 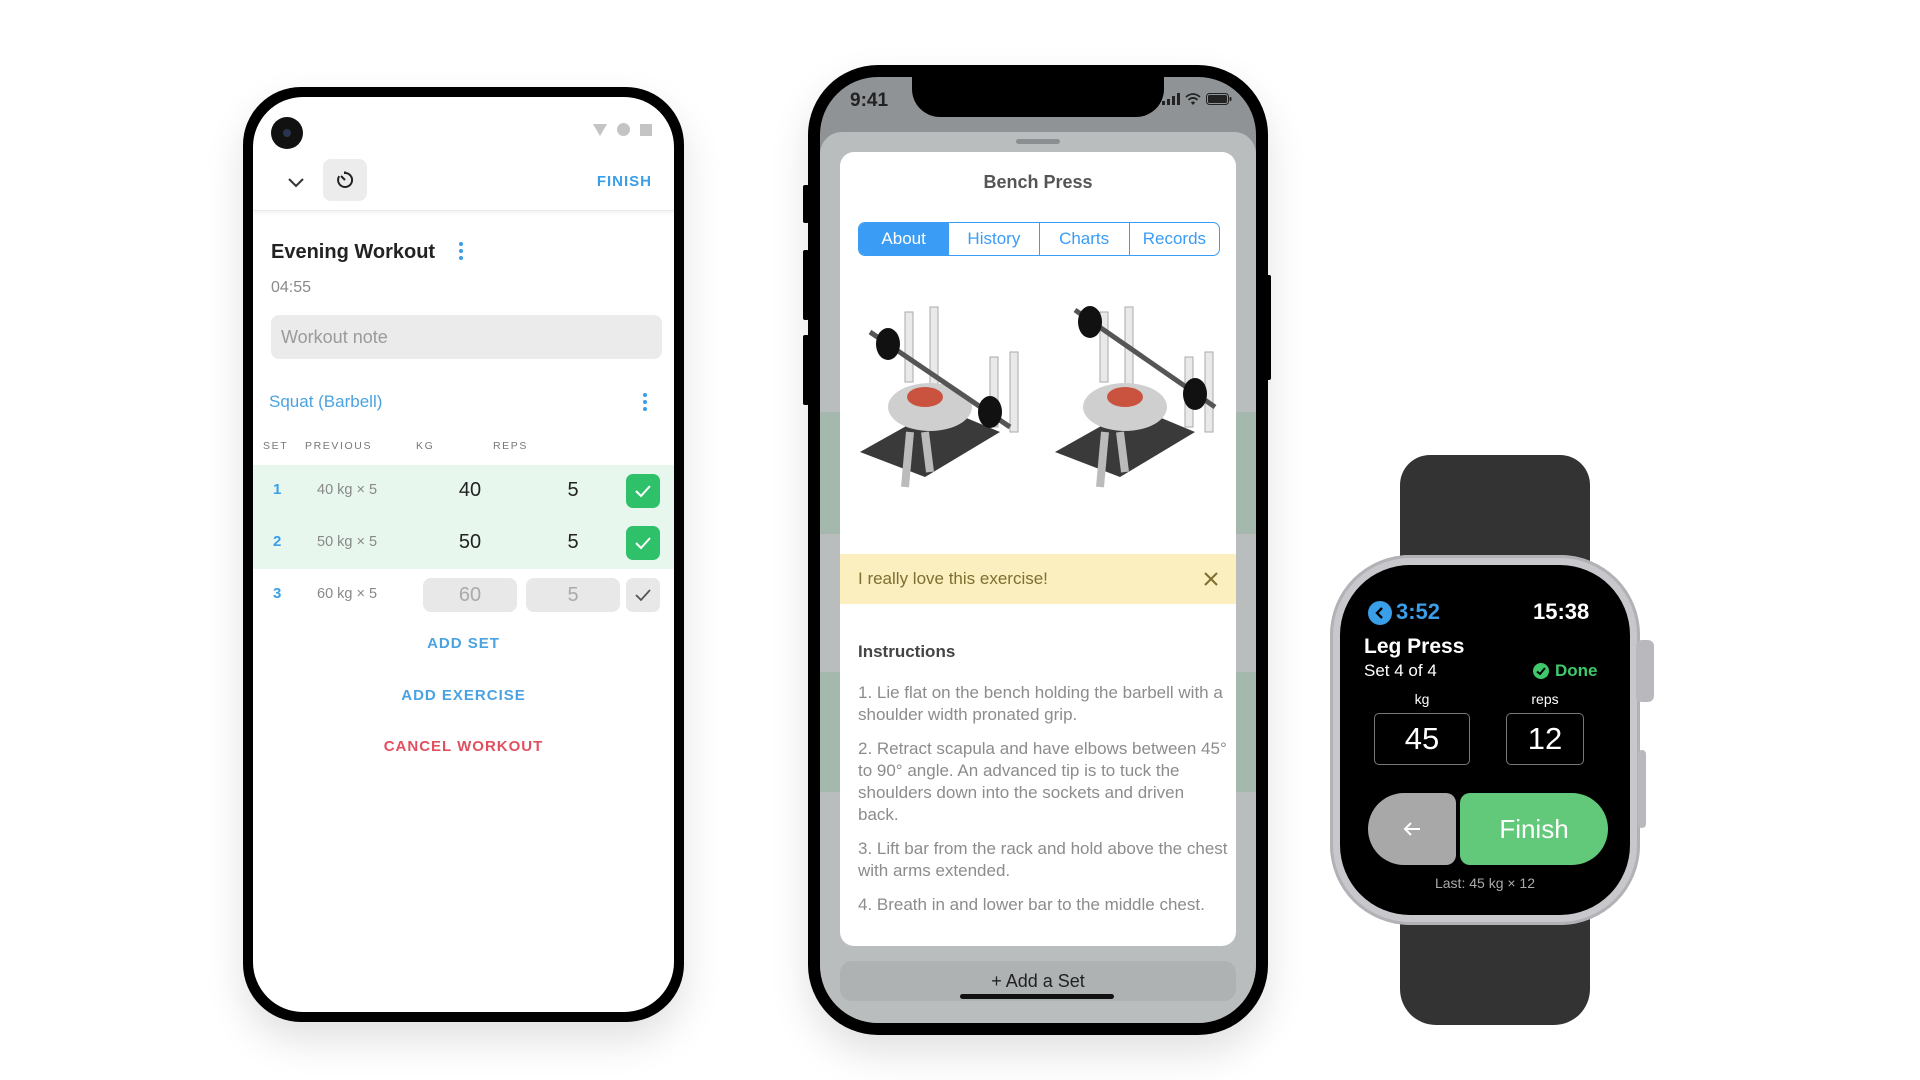 What do you see at coordinates (1414, 646) in the screenshot?
I see `exercise-title: Leg Press` at bounding box center [1414, 646].